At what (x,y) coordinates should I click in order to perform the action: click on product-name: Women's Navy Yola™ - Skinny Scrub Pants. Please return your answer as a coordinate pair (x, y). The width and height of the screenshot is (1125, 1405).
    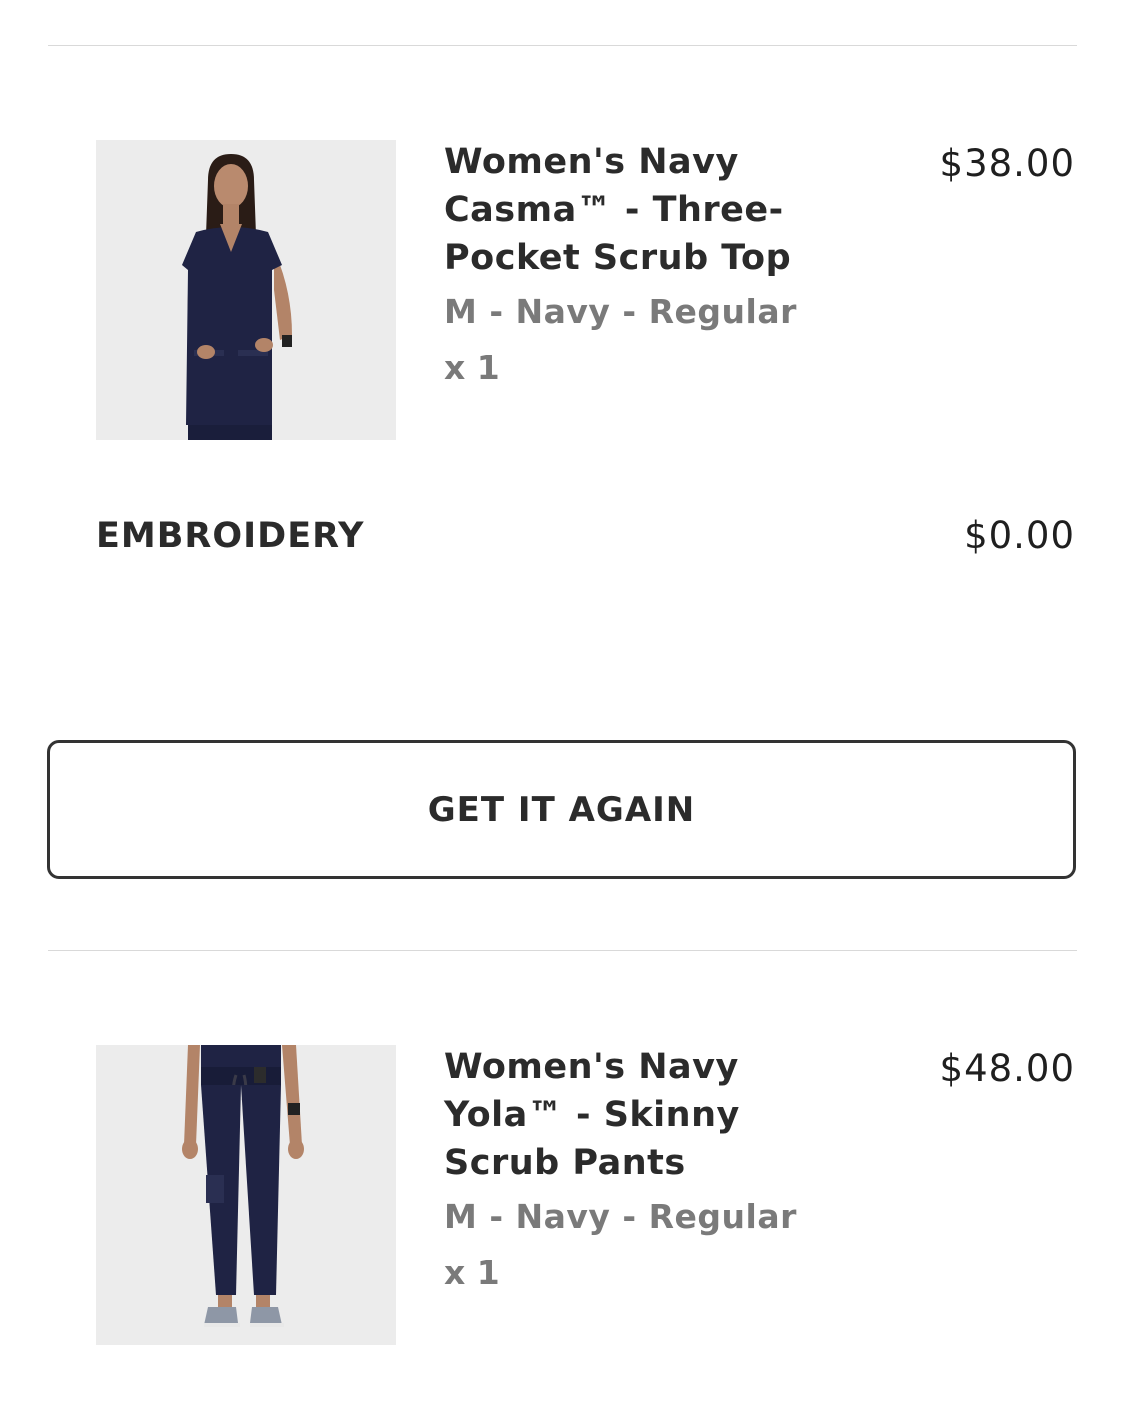
    Looking at the image, I should click on (644, 1115).